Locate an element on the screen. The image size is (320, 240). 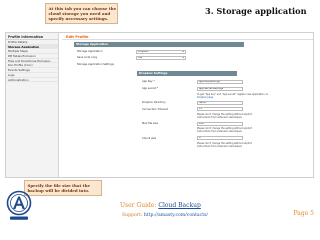
max-file-size-label: Max file size is located at coordinates (150, 123).